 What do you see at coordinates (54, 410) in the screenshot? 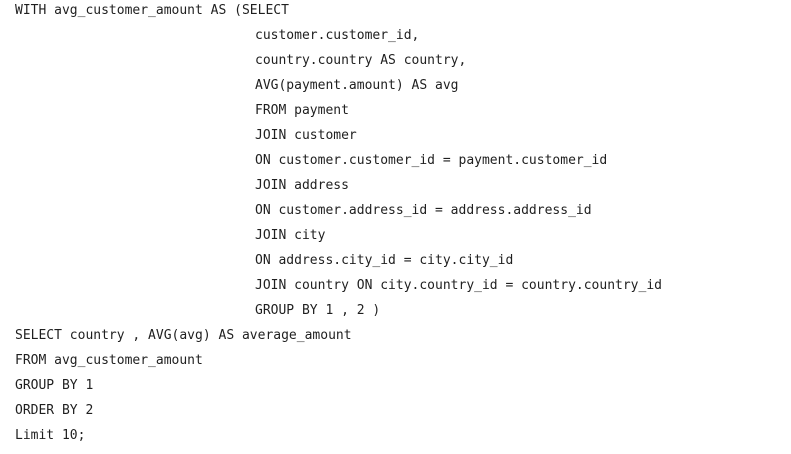
I see `code-line: ORDER BY 2` at bounding box center [54, 410].